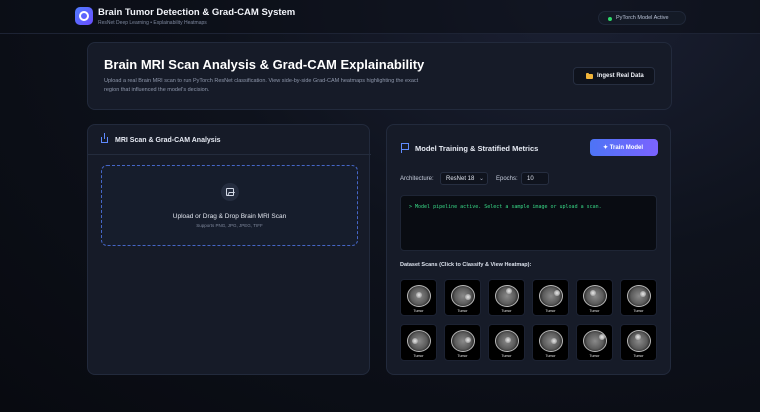 Image resolution: width=760 pixels, height=412 pixels. Describe the element at coordinates (405, 148) in the screenshot. I see `flag-icon` at that location.